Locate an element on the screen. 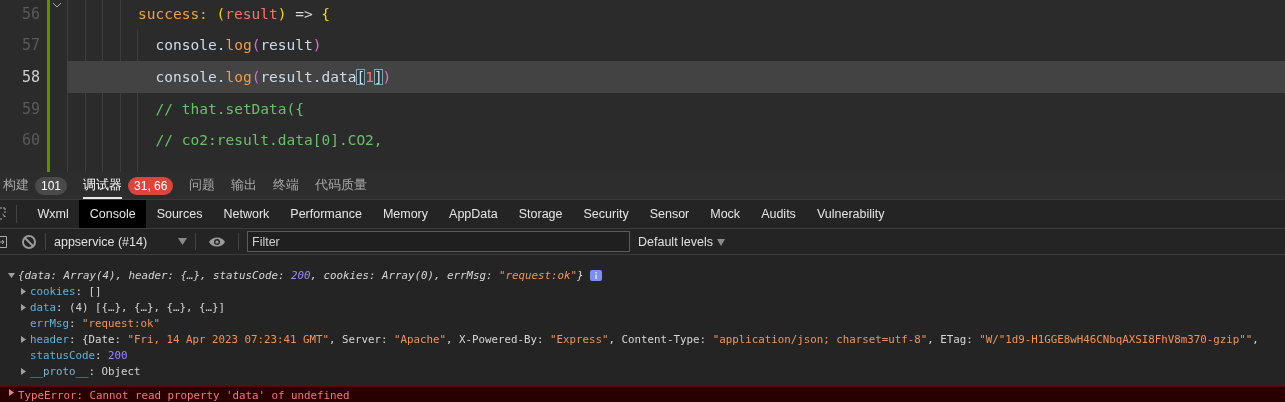 The height and width of the screenshot is (402, 1285). devtools-tab: Vulnerability is located at coordinates (850, 214).